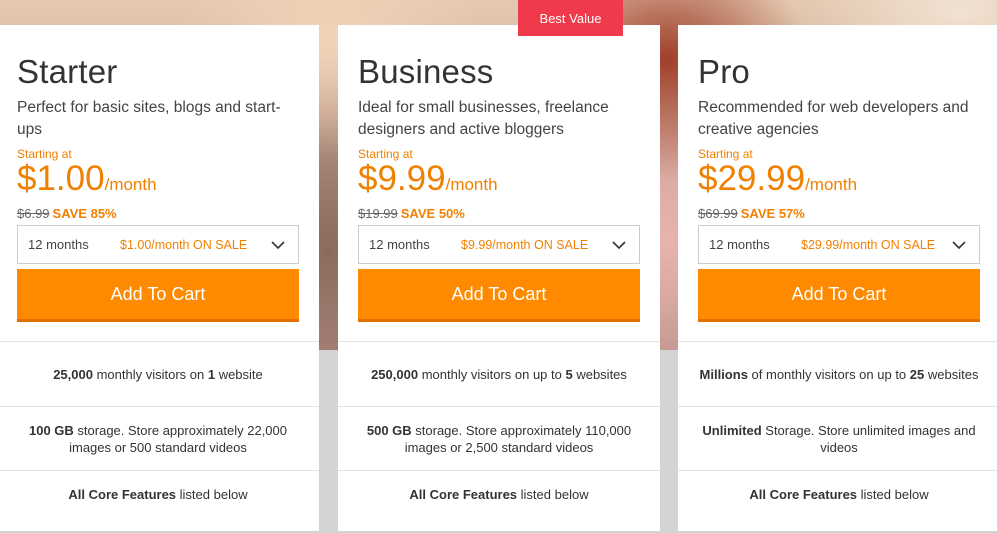 The width and height of the screenshot is (997, 533). Describe the element at coordinates (868, 244) in the screenshot. I see `term-sale-price: $29.99/month ON SALE` at that location.